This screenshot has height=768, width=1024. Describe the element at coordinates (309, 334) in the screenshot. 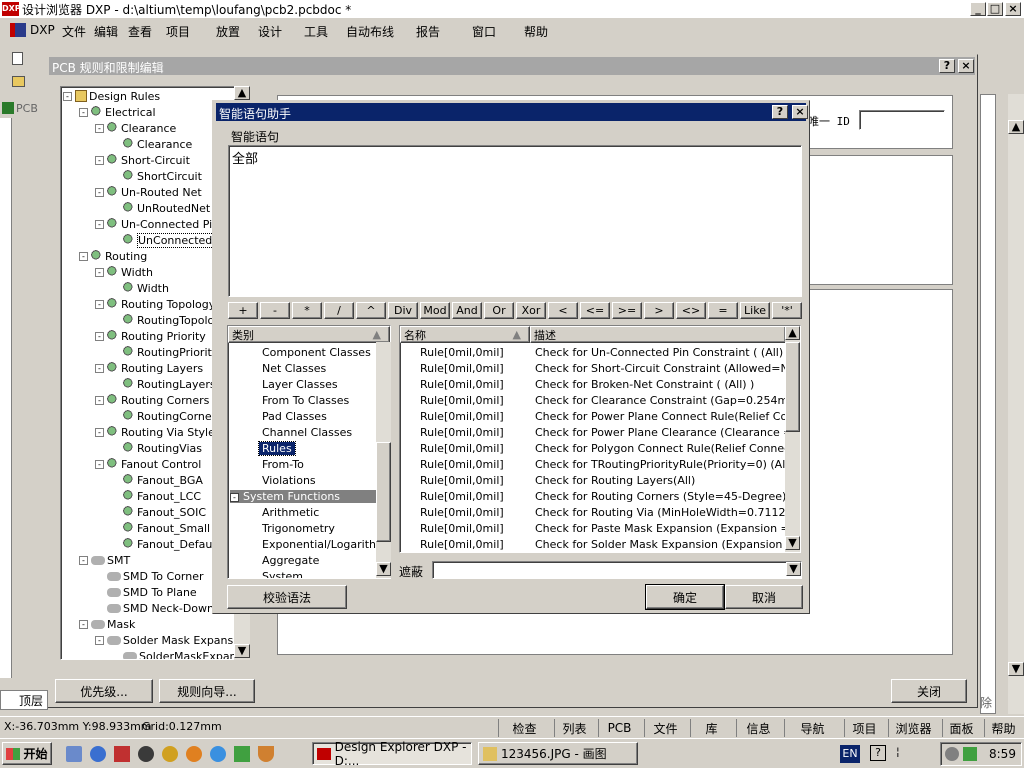

I see `category-header: 类别 ▲` at that location.